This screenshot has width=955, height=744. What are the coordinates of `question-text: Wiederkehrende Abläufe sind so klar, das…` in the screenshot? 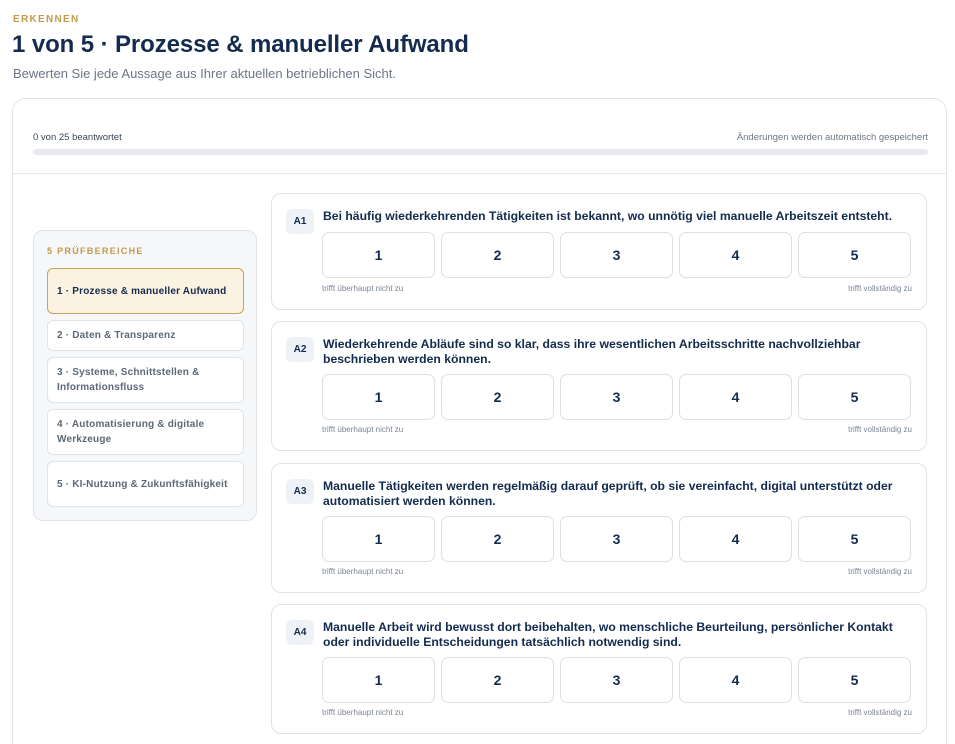 It's located at (592, 351).